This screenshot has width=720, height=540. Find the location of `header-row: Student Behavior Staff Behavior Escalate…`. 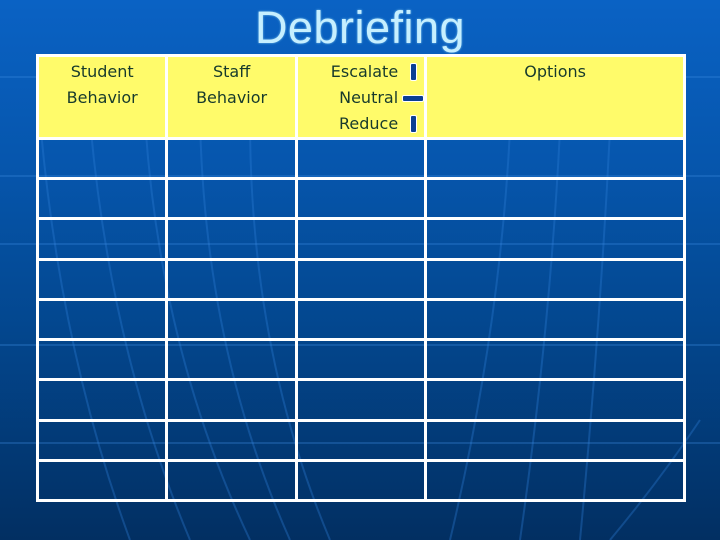

header-row: Student Behavior Staff Behavior Escalate… is located at coordinates (360, 97).